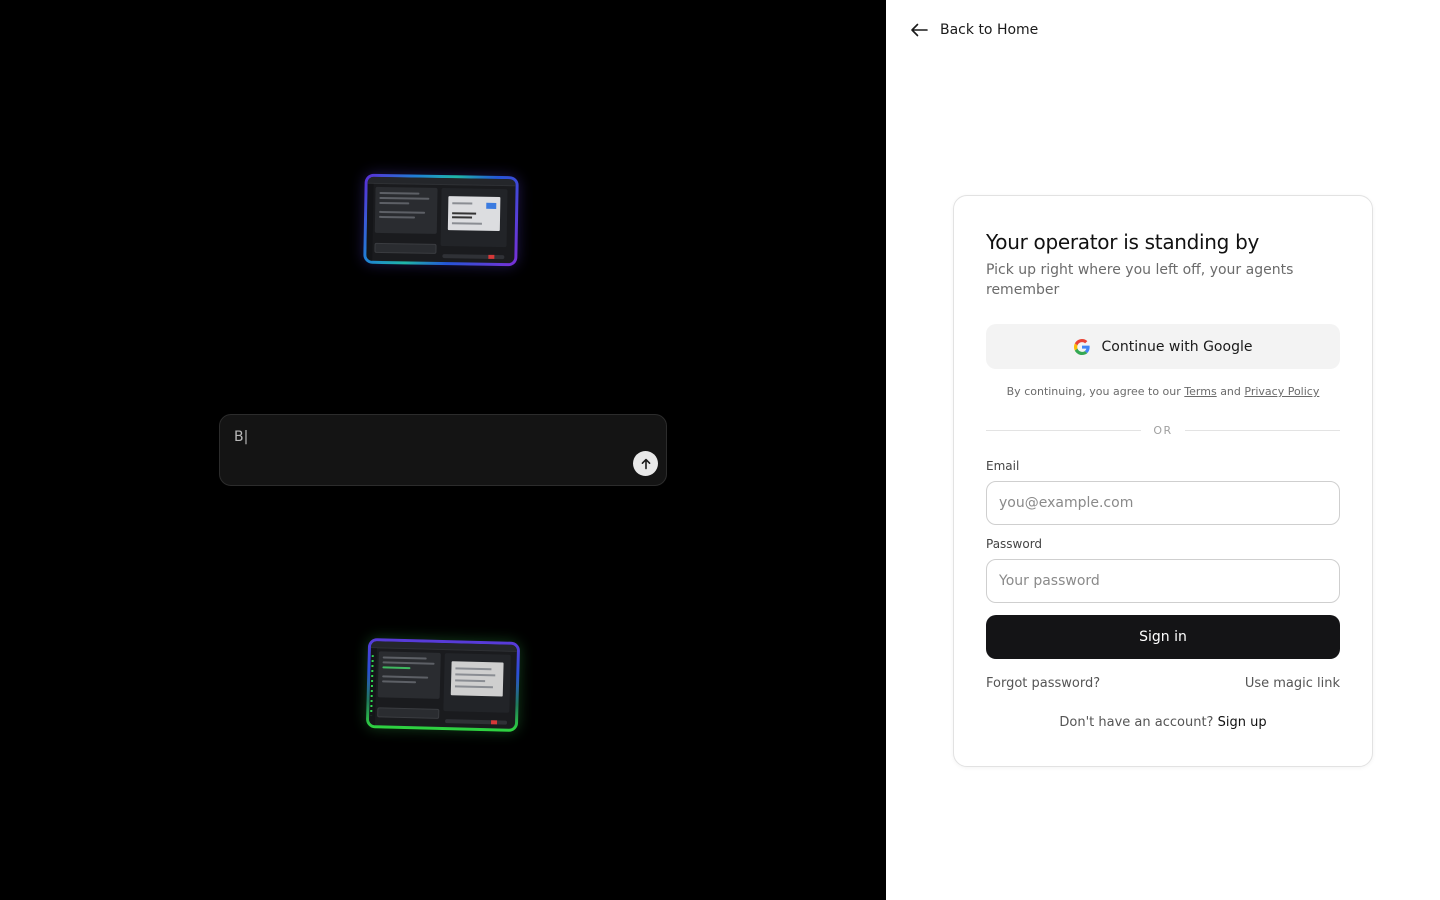 This screenshot has height=900, width=1440. Describe the element at coordinates (1163, 722) in the screenshot. I see `signup-prompt: Don't have an account? Sign up` at that location.